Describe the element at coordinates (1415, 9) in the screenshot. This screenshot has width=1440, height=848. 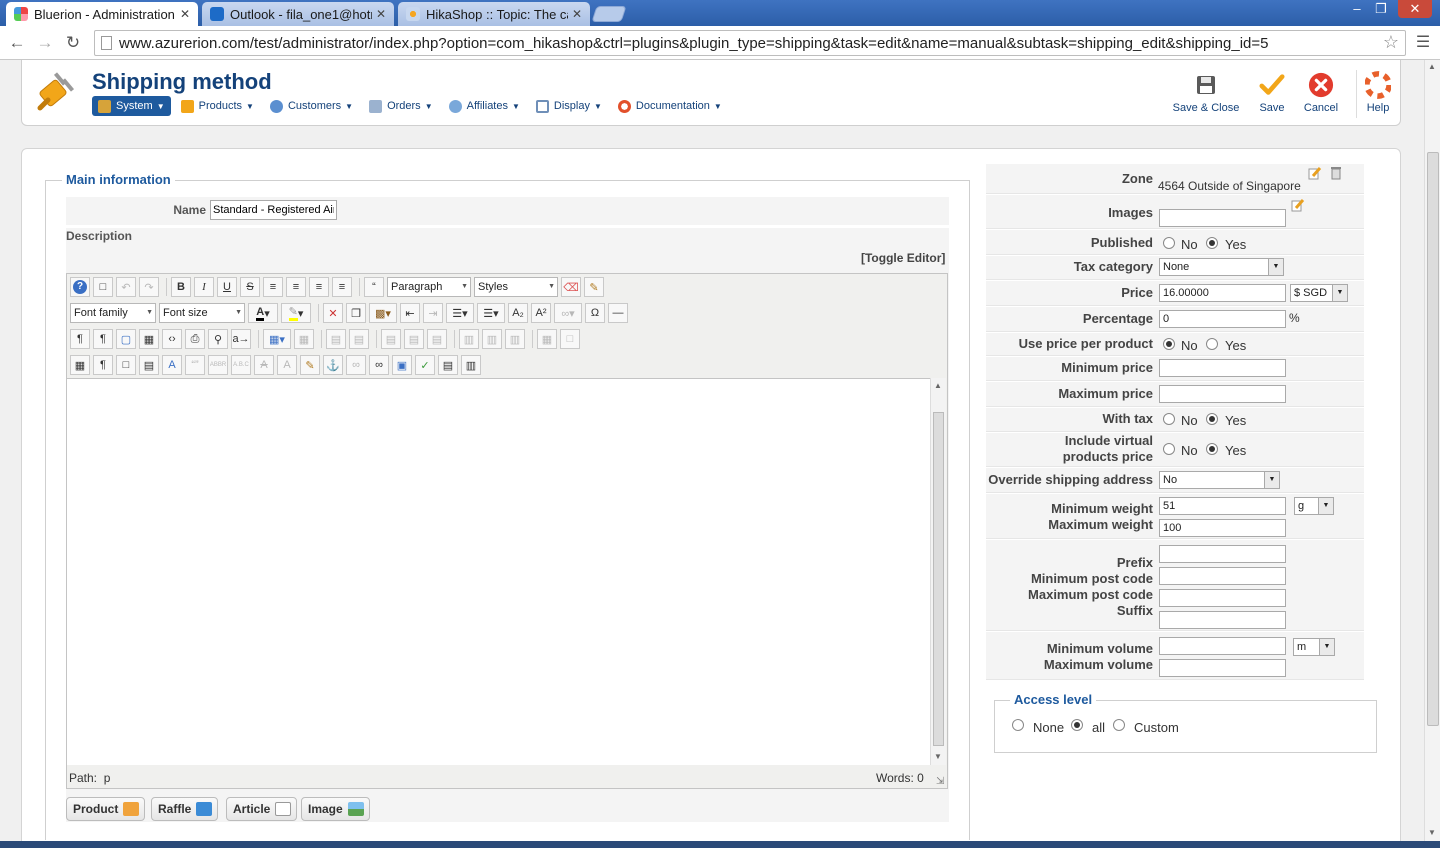
I see `close-window-icon: ✕` at that location.